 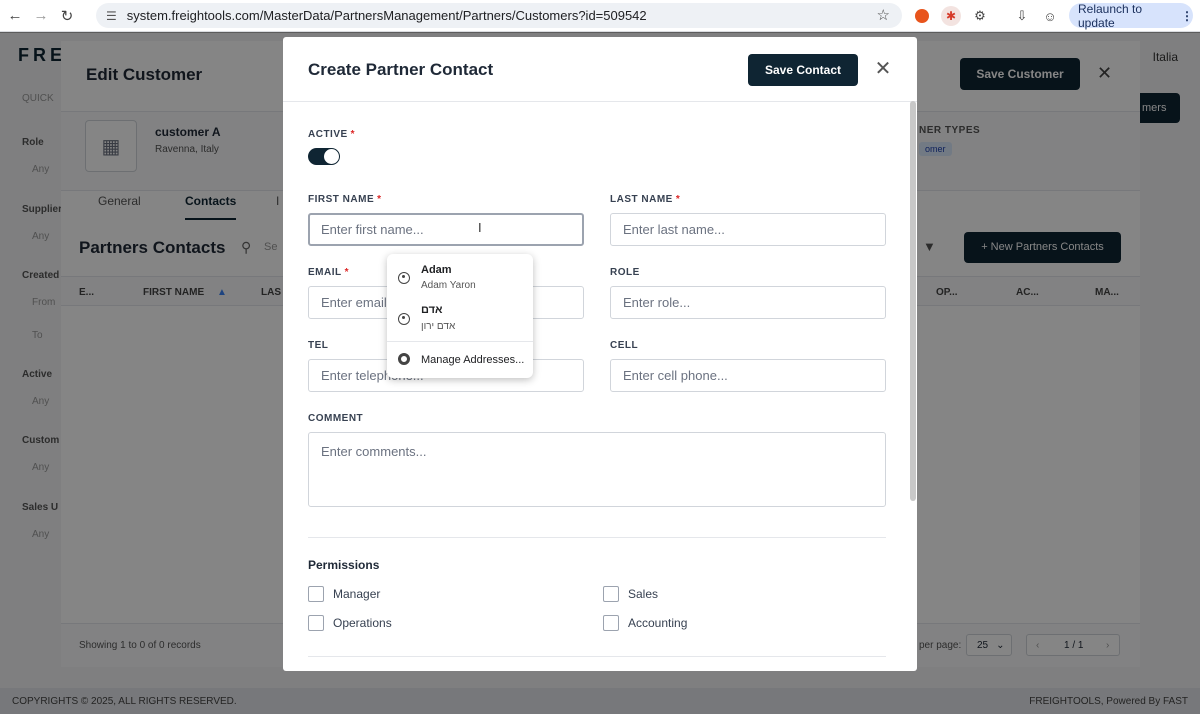 What do you see at coordinates (448, 285) in the screenshot?
I see `suggestion-detail: Adam Yaron` at bounding box center [448, 285].